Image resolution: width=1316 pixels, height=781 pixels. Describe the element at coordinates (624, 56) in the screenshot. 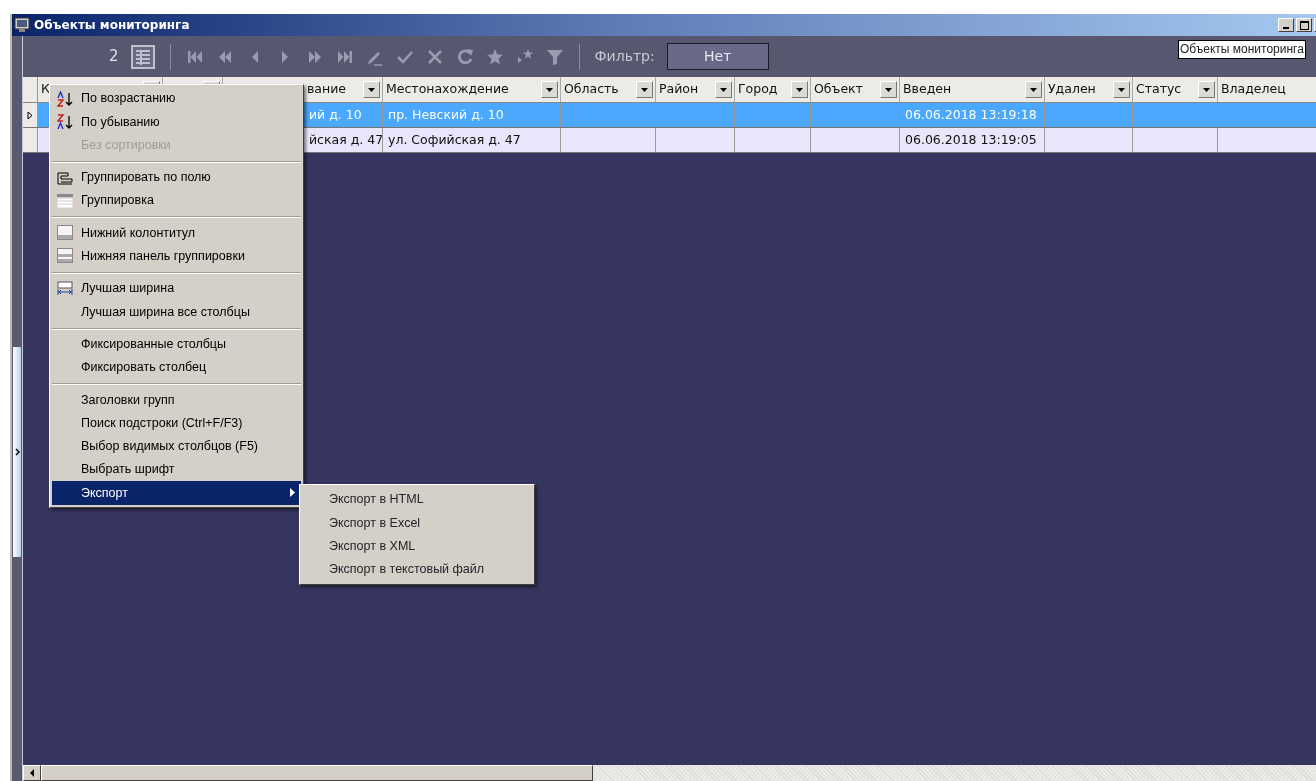

I see `filter-label: Фильтр:` at that location.